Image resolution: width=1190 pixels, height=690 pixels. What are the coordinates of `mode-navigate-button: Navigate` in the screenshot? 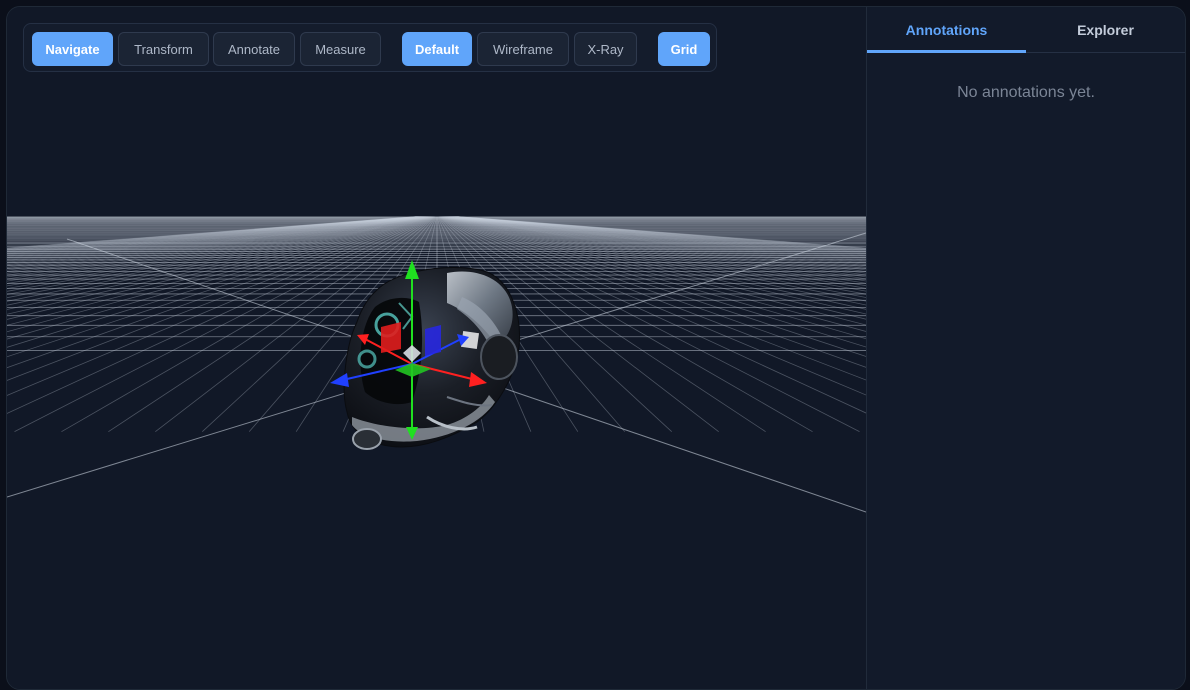 It's located at (72, 49).